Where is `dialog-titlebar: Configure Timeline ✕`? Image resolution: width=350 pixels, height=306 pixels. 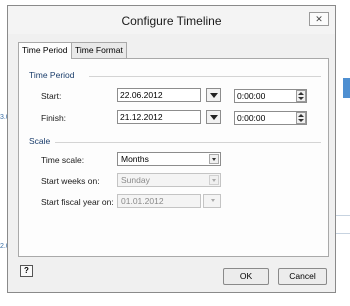
dialog-titlebar: Configure Timeline ✕ is located at coordinates (171, 20).